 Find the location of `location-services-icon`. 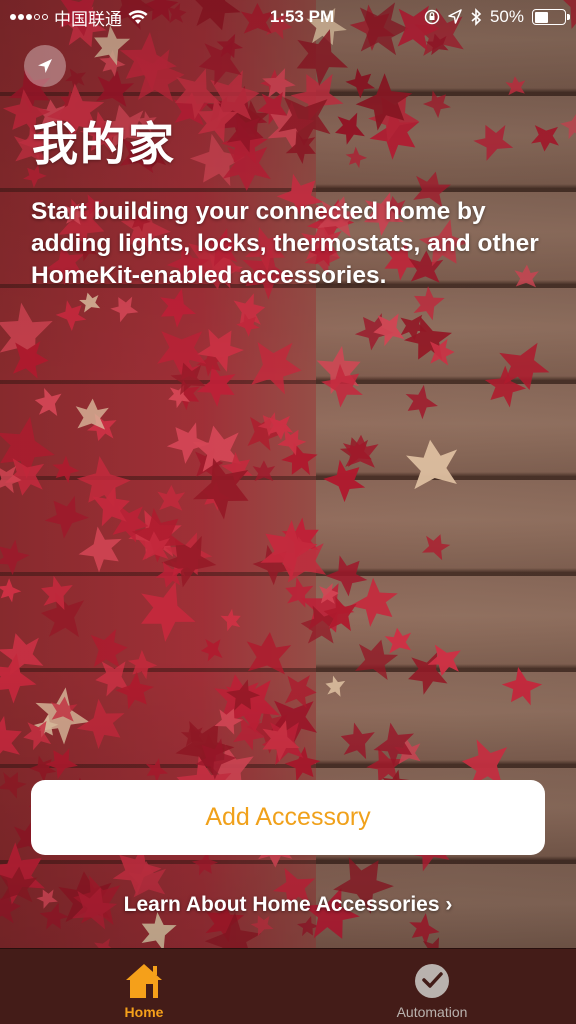

location-services-icon is located at coordinates (455, 16).